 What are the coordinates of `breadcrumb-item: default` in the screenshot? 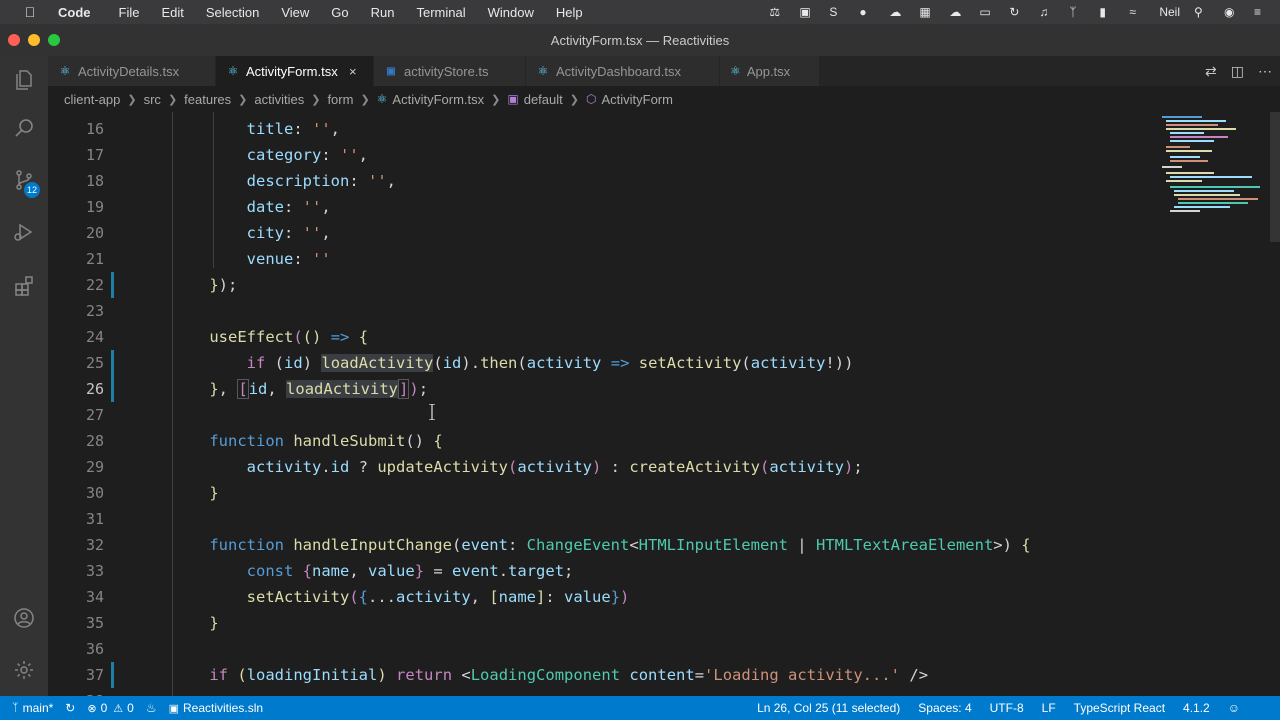 It's located at (543, 99).